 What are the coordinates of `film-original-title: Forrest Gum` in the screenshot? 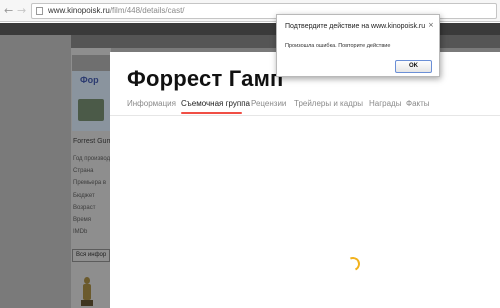 It's located at (93, 141).